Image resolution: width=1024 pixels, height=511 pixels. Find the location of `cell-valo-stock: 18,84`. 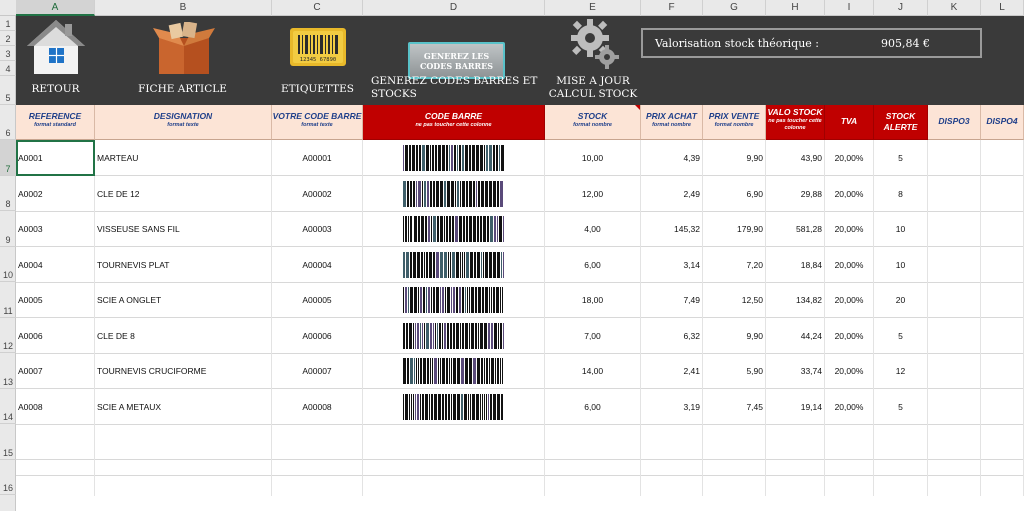

cell-valo-stock: 18,84 is located at coordinates (795, 265).